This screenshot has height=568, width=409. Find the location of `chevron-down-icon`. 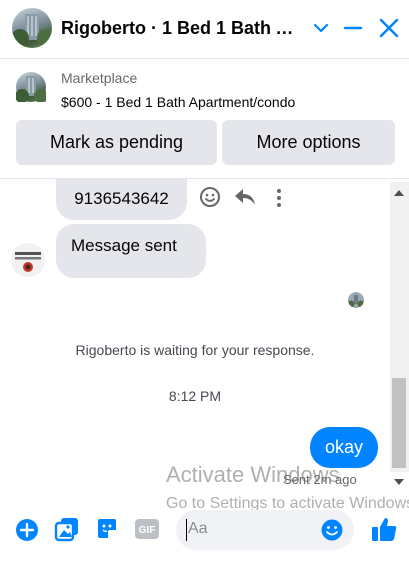

chevron-down-icon is located at coordinates (321, 28).